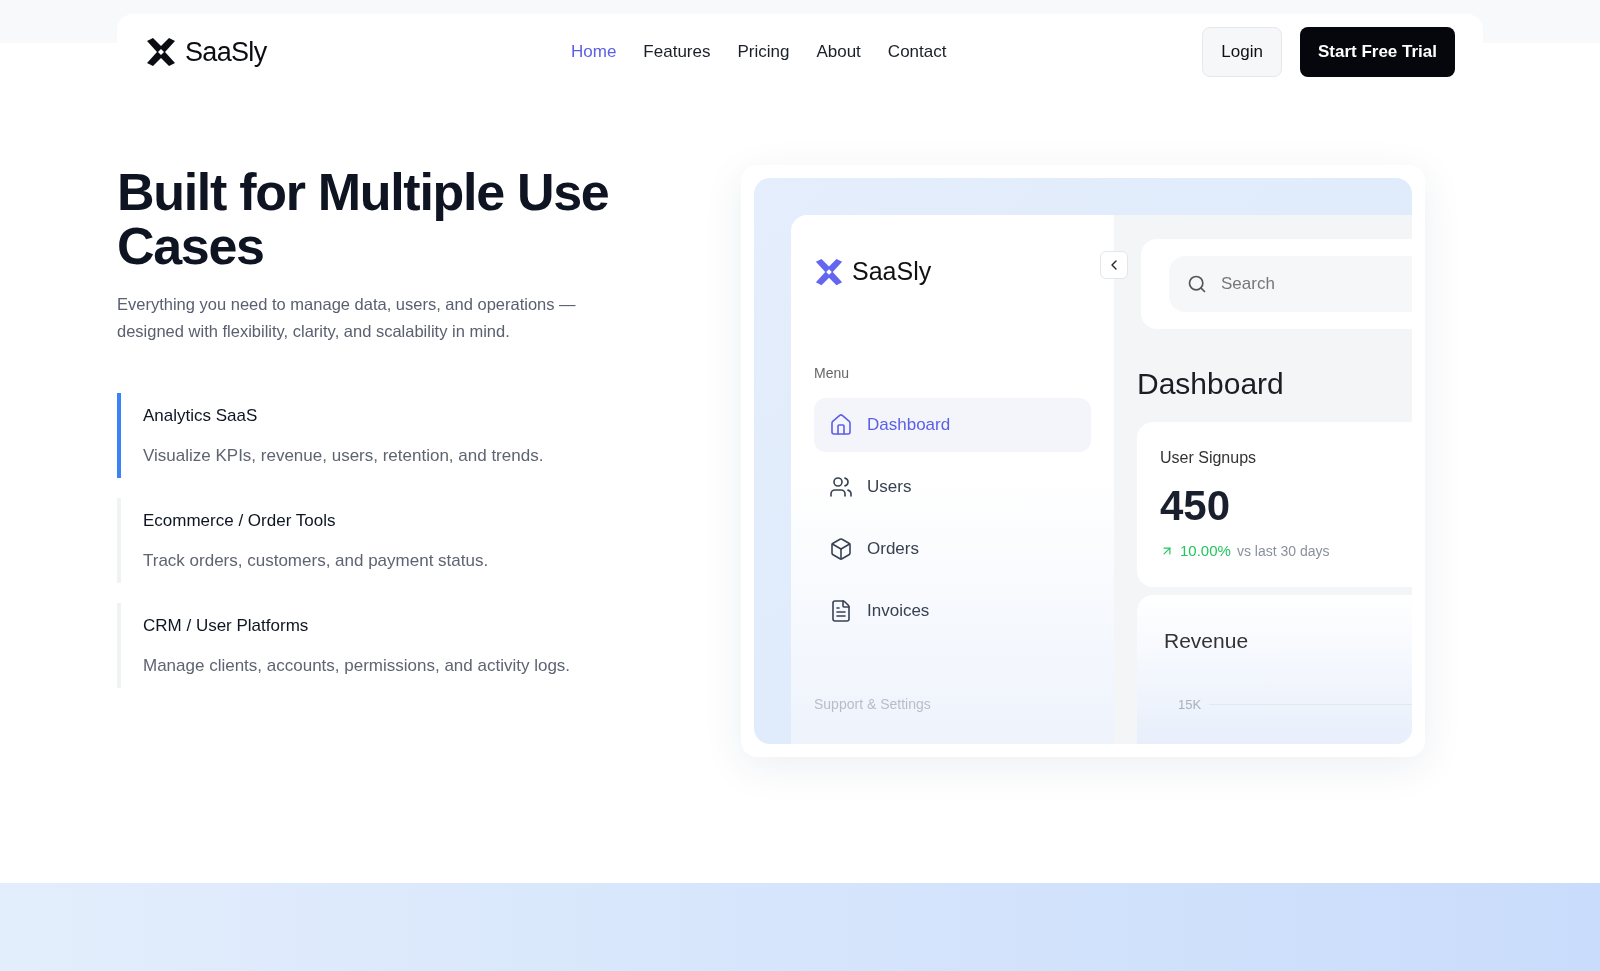 This screenshot has height=971, width=1600. Describe the element at coordinates (344, 455) in the screenshot. I see `use-case-description: Visualize KPIs, revenue, users, retention, and trends.` at that location.